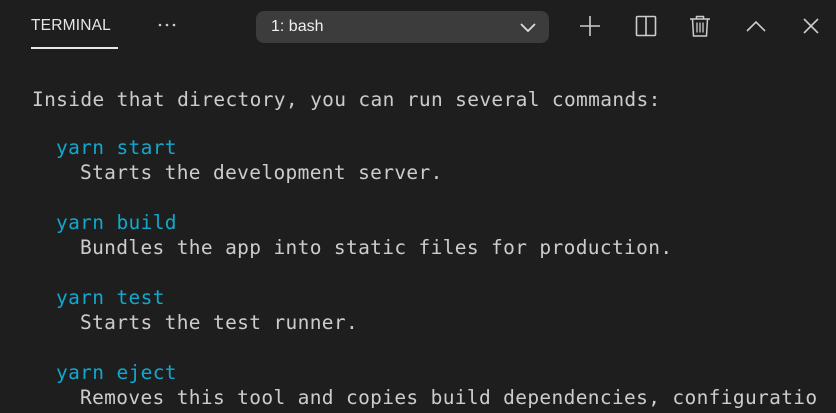  I want to click on plus-icon, so click(590, 26).